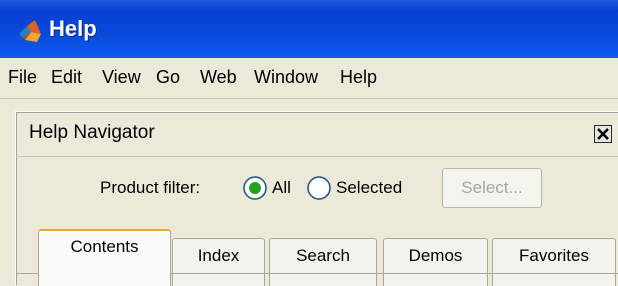 This screenshot has width=618, height=286. Describe the element at coordinates (121, 77) in the screenshot. I see `menu-view: View` at that location.